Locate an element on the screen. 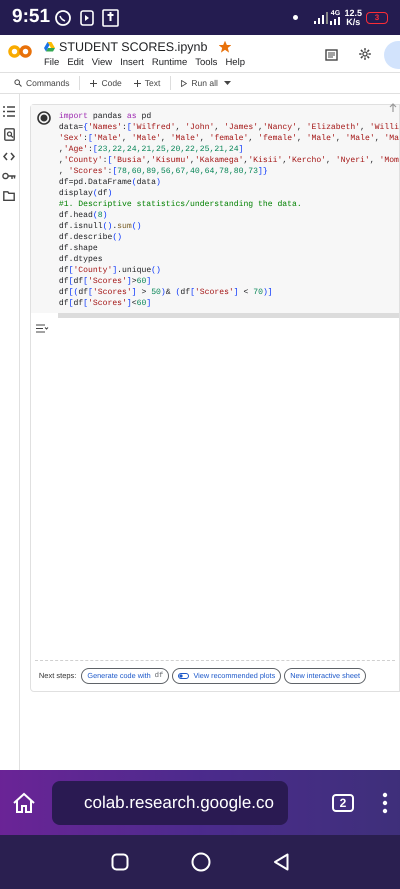  comment-icon is located at coordinates (331, 55).